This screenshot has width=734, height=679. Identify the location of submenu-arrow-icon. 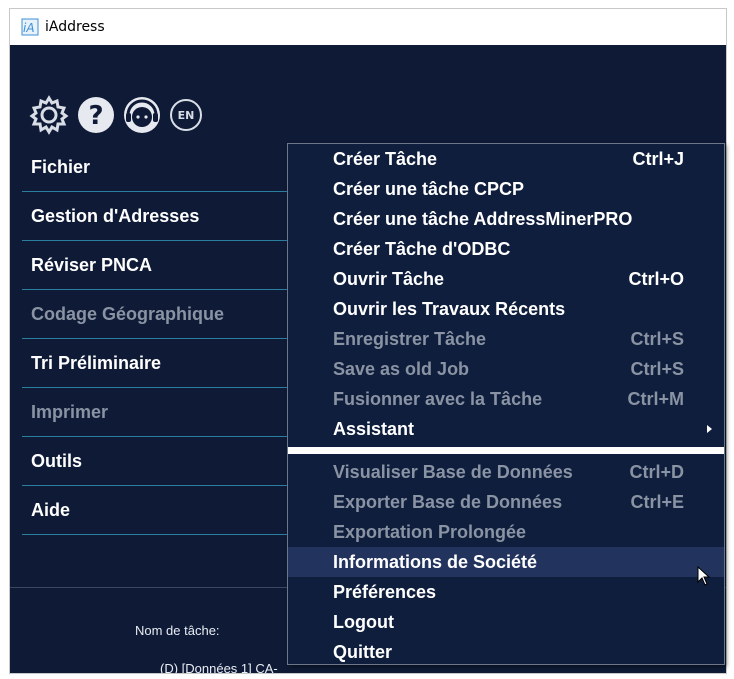
(709, 429).